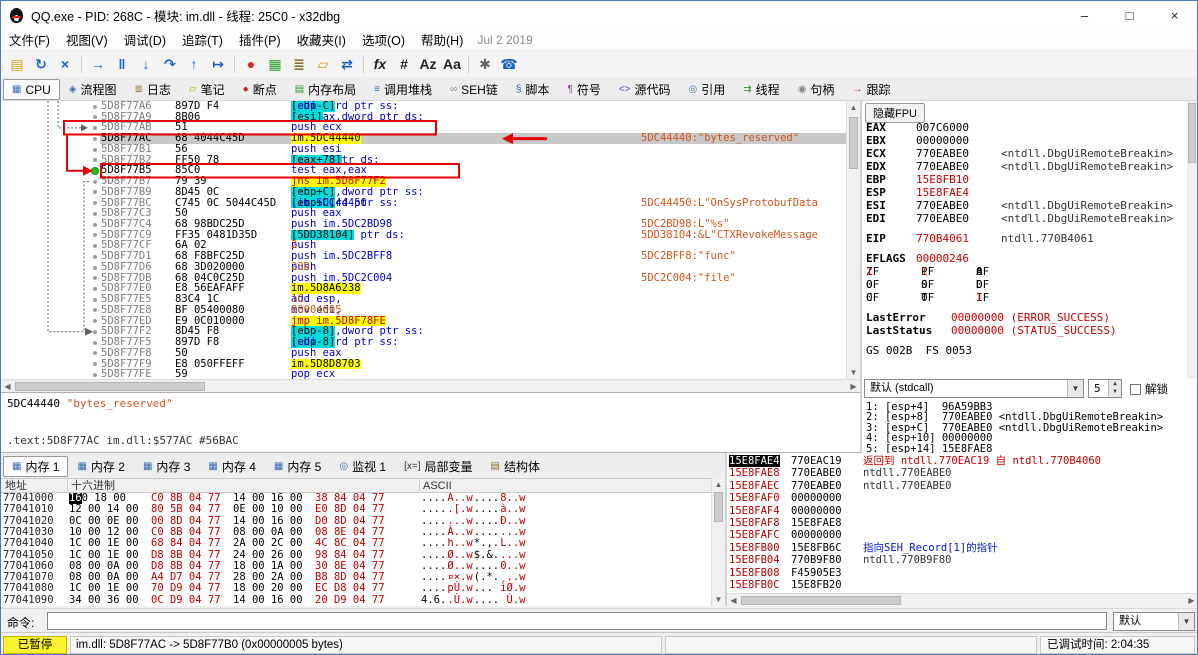 Image resolution: width=1198 pixels, height=655 pixels. Describe the element at coordinates (1025, 218) in the screenshot. I see `register-row: EDI 770EABE0 <ntdll.DbgUiRemoteBreakin>` at that location.